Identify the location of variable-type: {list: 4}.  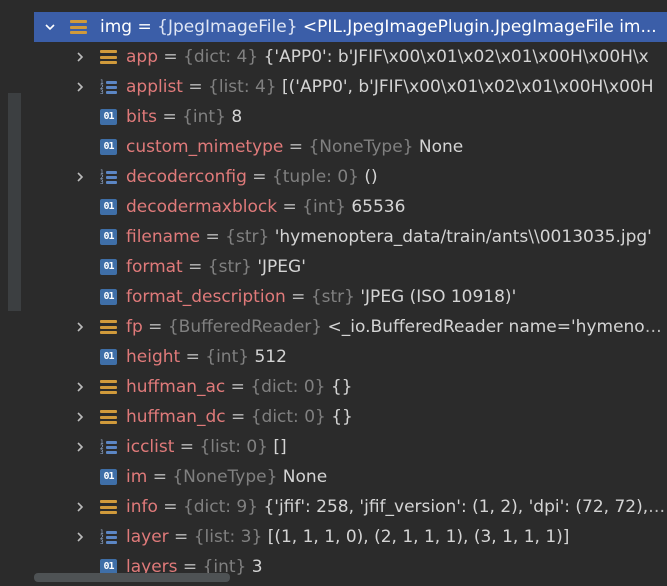
(242, 87).